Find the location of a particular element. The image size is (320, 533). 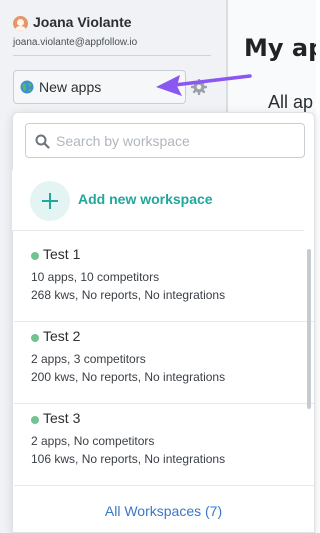

workspace-name: Test 3 is located at coordinates (62, 418).